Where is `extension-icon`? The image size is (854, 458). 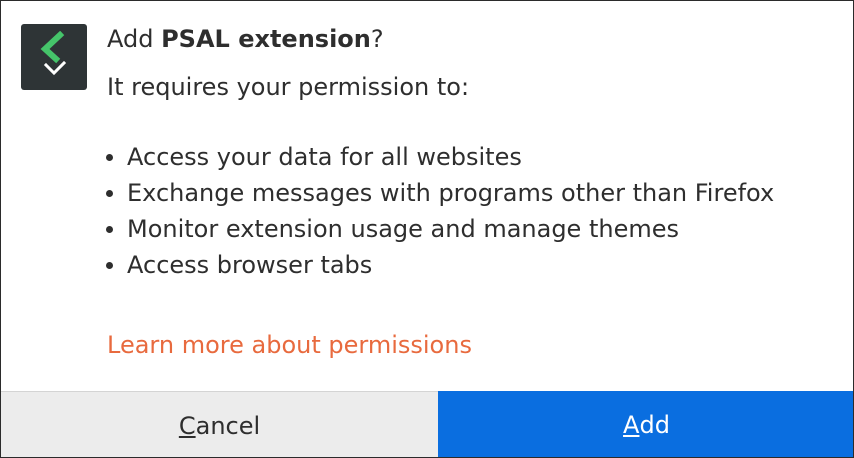
extension-icon is located at coordinates (54, 57).